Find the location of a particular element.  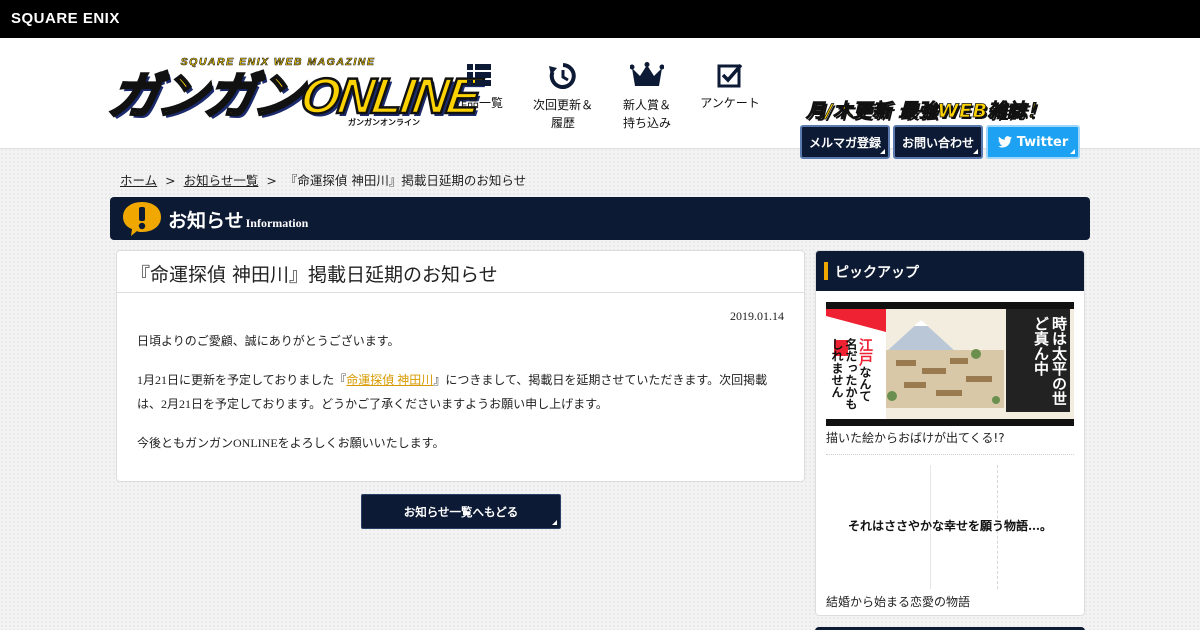

back-to-list-button: お知らせ一覧へもどる is located at coordinates (461, 511).